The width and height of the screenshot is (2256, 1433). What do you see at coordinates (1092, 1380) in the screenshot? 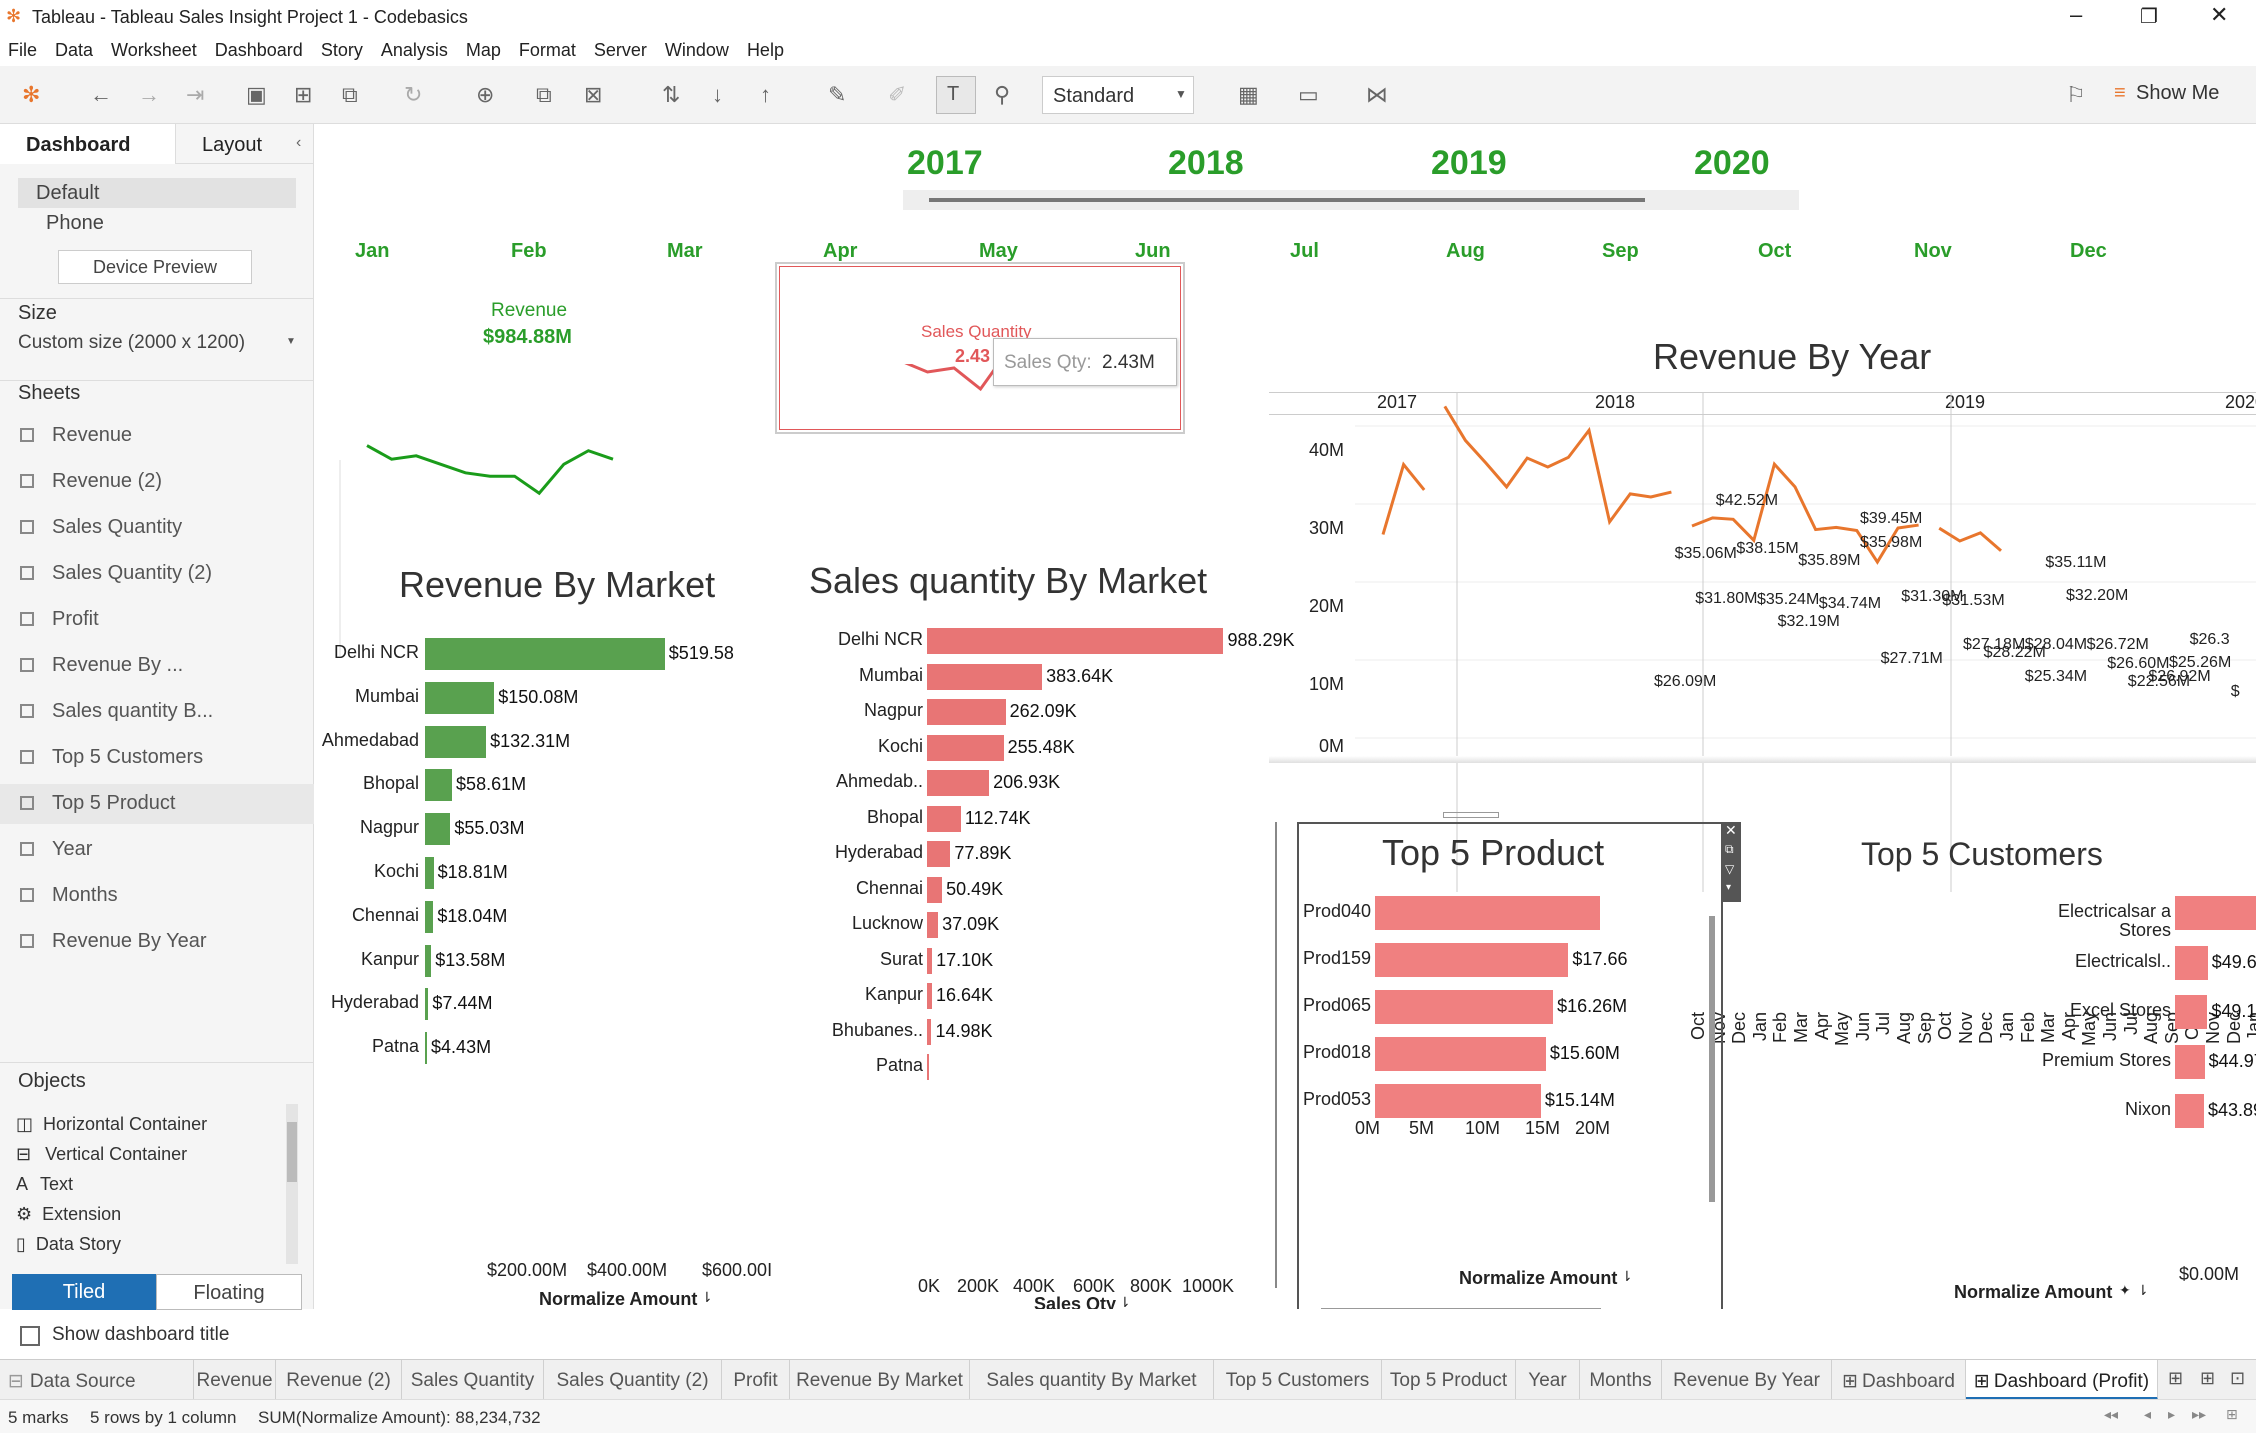
I see `tab-sales-quantity-by-market: Sales quantity By Market` at bounding box center [1092, 1380].